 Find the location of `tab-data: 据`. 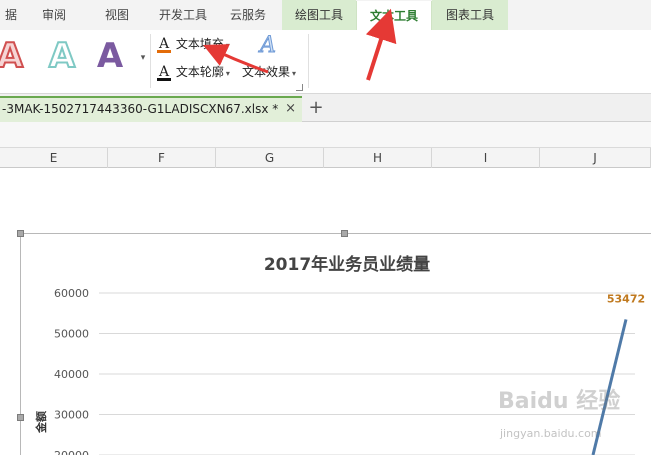

tab-data: 据 is located at coordinates (11, 15).